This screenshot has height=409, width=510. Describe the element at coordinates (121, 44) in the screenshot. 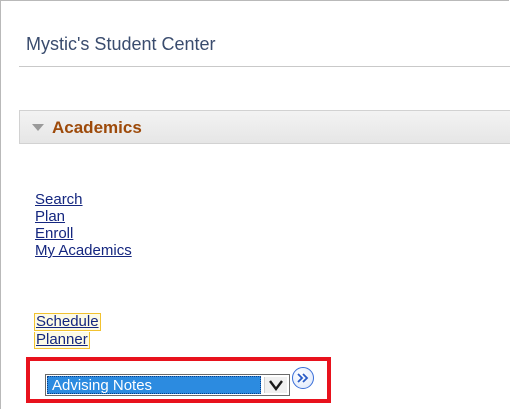

I see `page-title: Mystic's Student Center` at that location.